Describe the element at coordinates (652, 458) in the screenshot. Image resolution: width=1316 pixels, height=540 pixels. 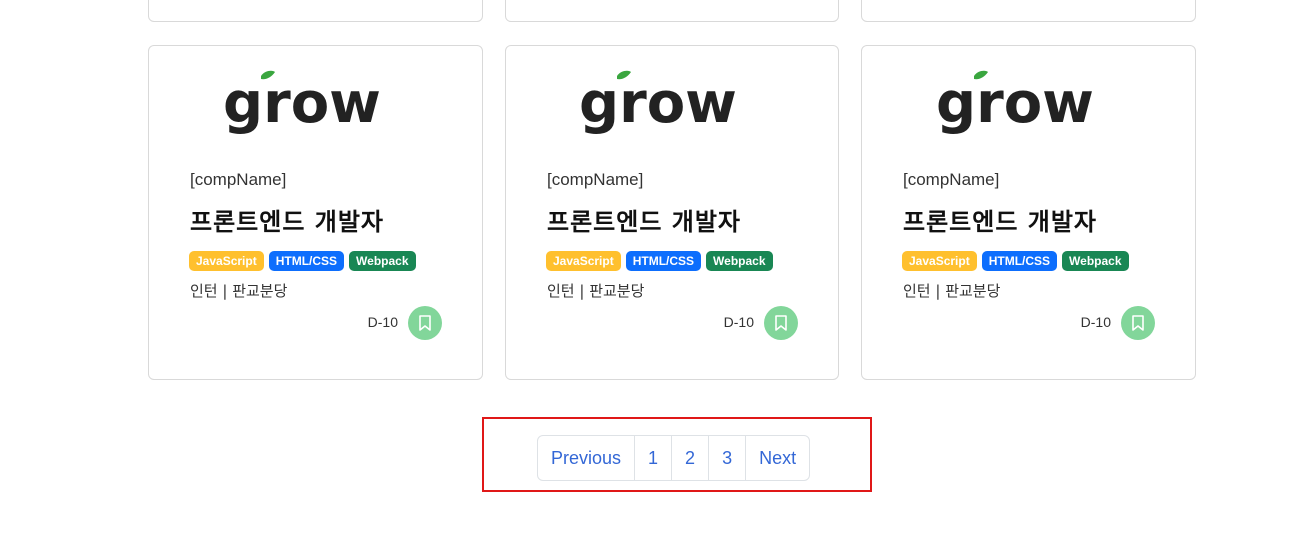
I see `pagination-page-1: 1` at that location.